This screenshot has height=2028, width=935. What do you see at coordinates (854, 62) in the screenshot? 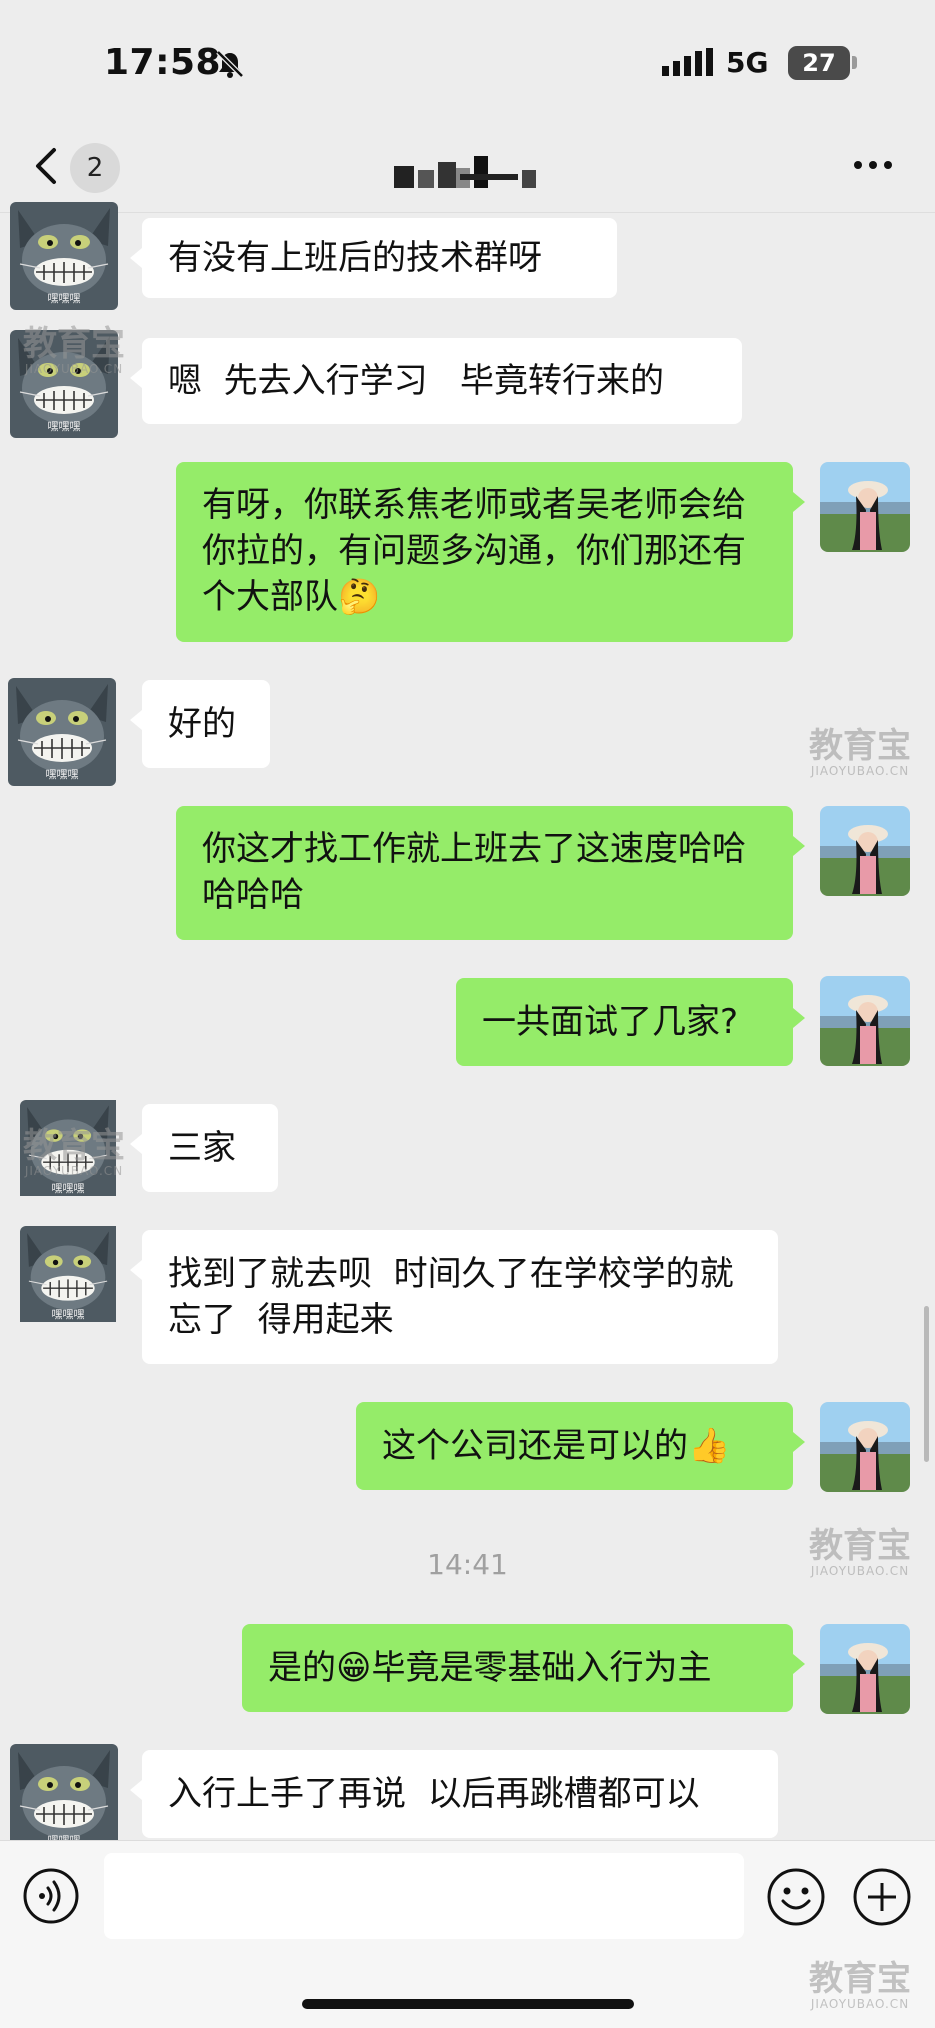
I see `battery-tip` at bounding box center [854, 62].